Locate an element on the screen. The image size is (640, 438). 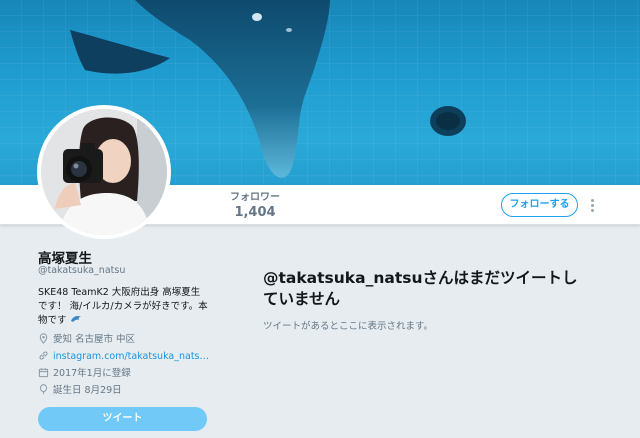
followers-count: 1,404 is located at coordinates (255, 212).